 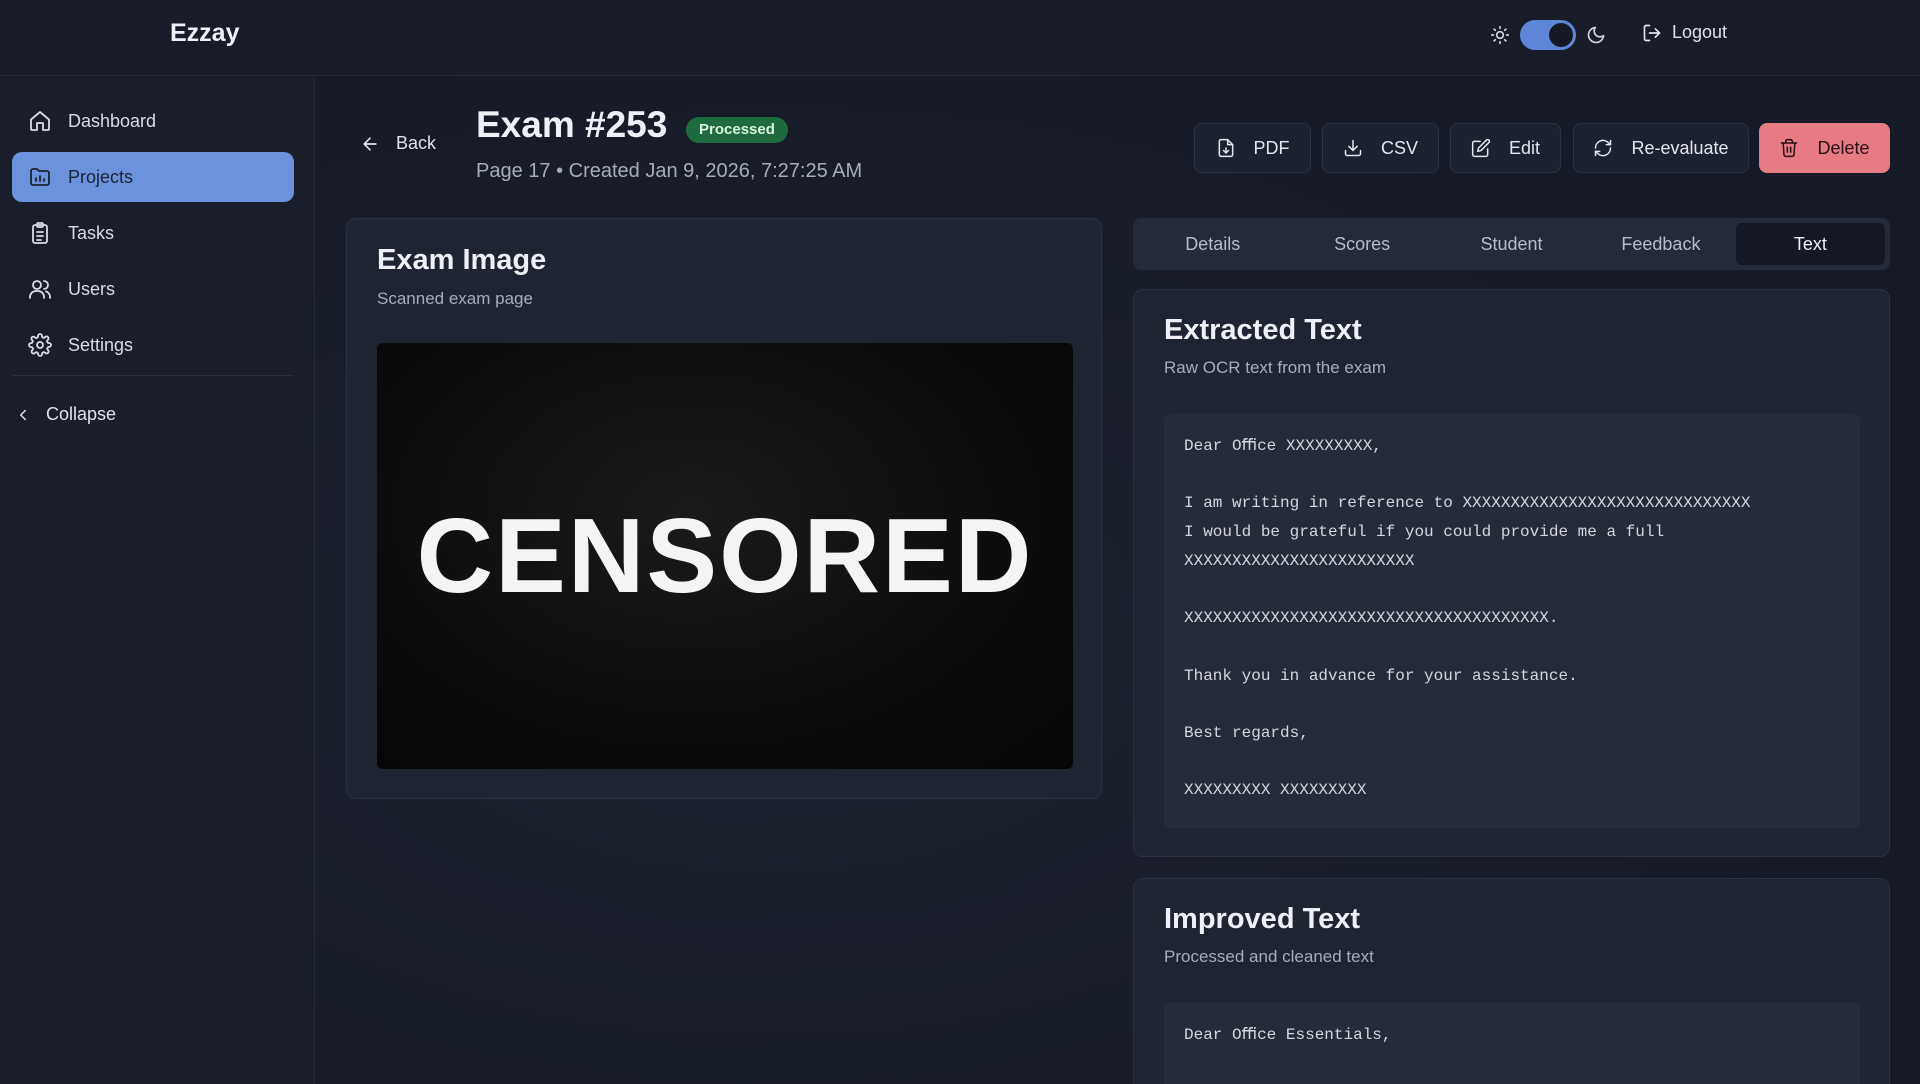 What do you see at coordinates (153, 233) in the screenshot?
I see `sidebar-item-tasks: Tasks` at bounding box center [153, 233].